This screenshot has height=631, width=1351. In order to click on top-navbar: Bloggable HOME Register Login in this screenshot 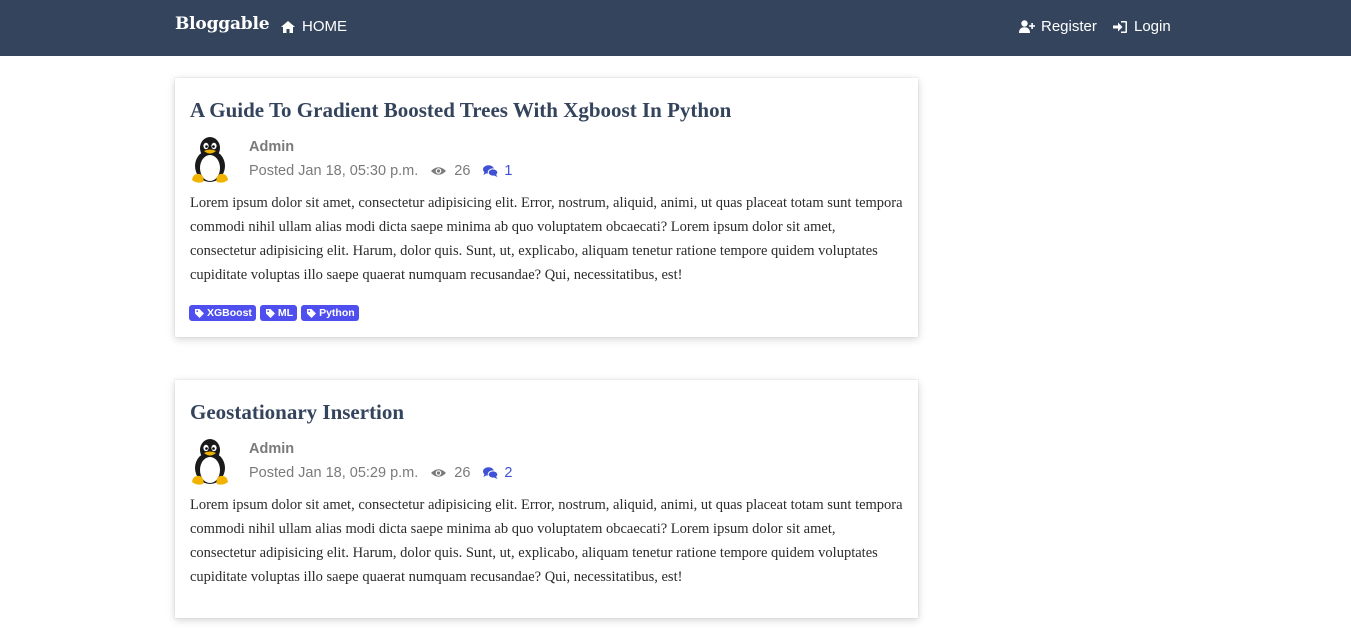, I will do `click(675, 28)`.